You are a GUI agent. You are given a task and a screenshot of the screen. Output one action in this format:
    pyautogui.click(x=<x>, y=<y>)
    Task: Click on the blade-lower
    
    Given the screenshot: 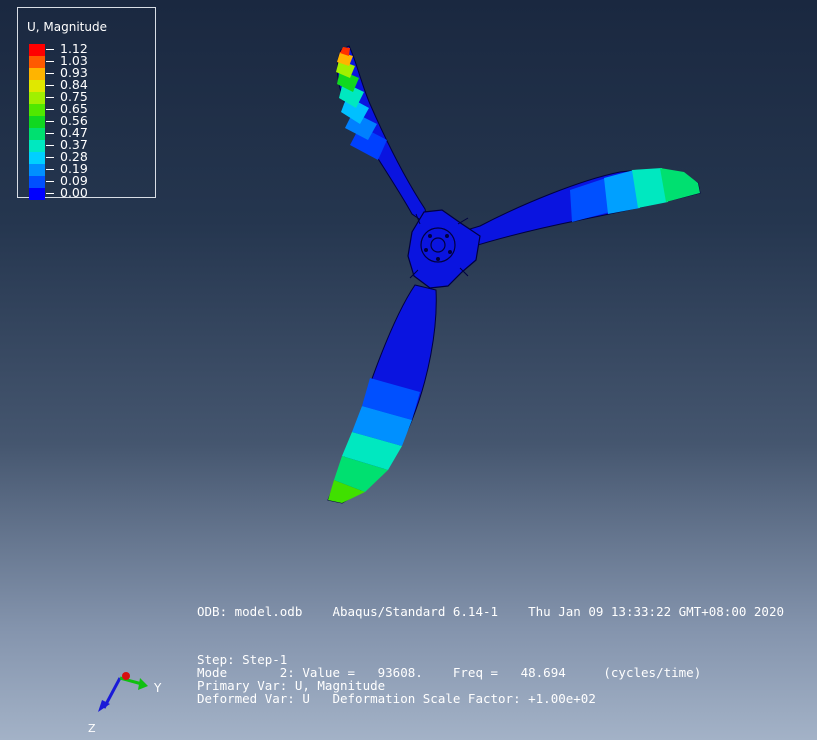 What is the action you would take?
    pyautogui.click(x=382, y=394)
    